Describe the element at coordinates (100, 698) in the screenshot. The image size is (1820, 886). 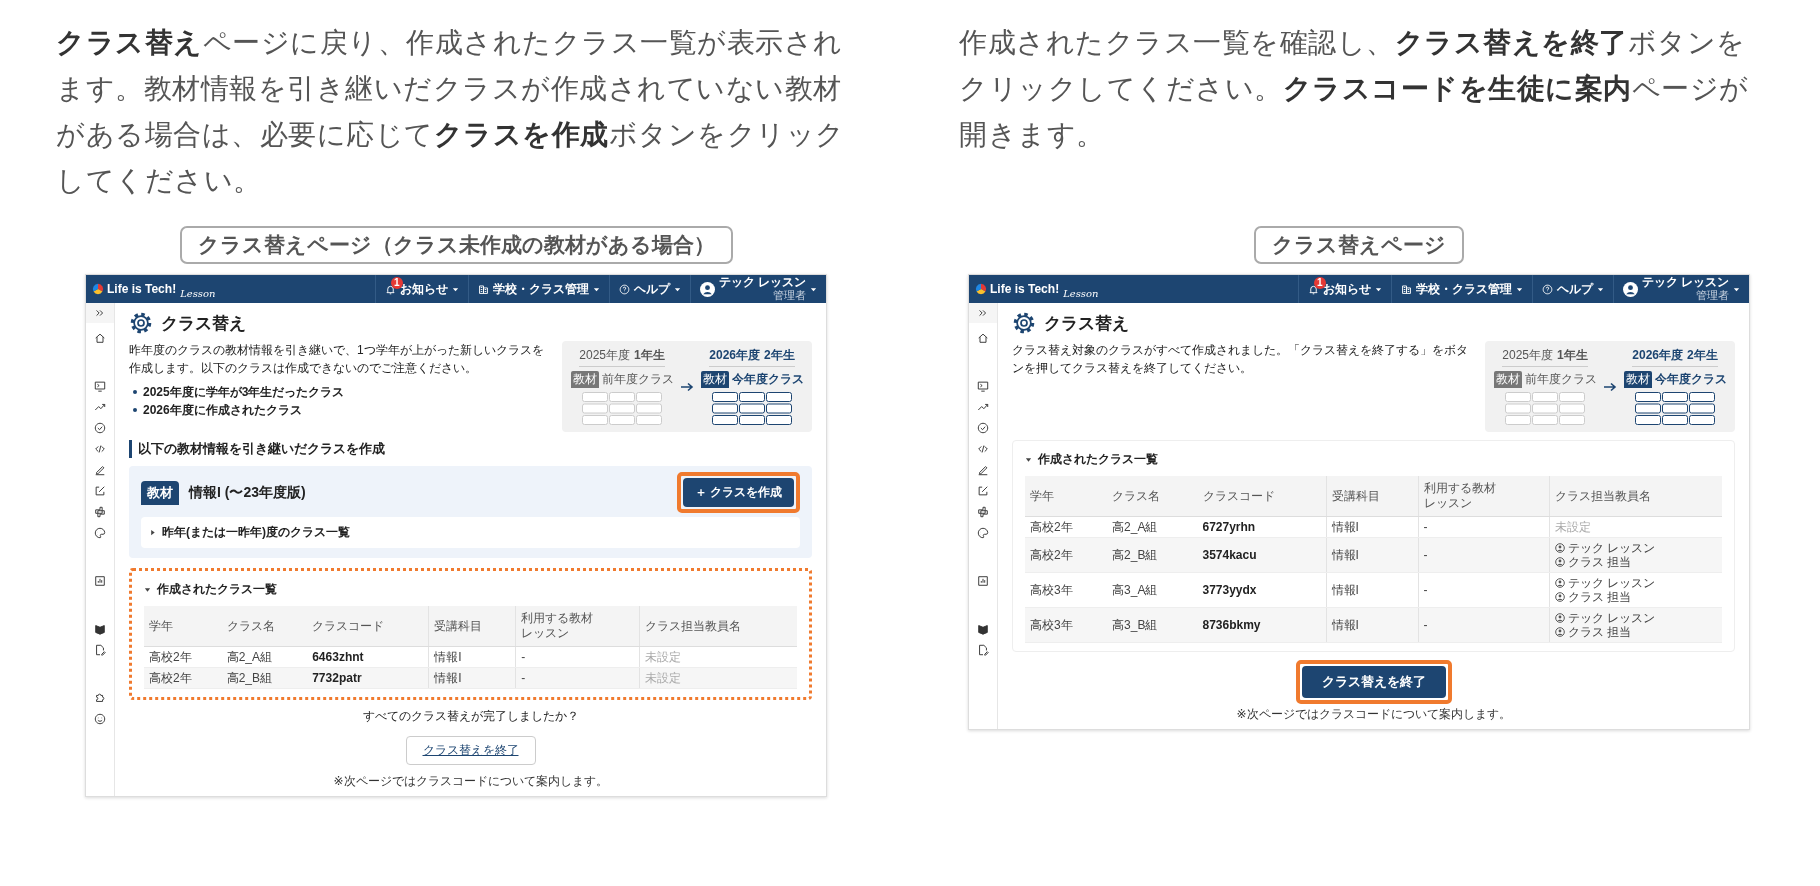
I see `puzzle-icon` at that location.